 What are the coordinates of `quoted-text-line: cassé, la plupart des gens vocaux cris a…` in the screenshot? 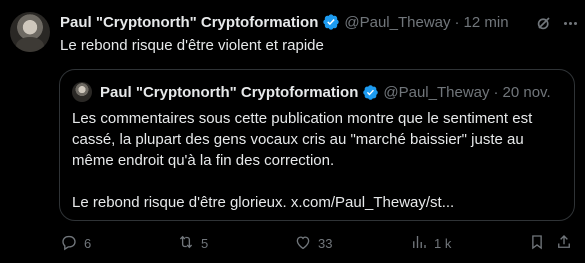 It's located at (298, 139).